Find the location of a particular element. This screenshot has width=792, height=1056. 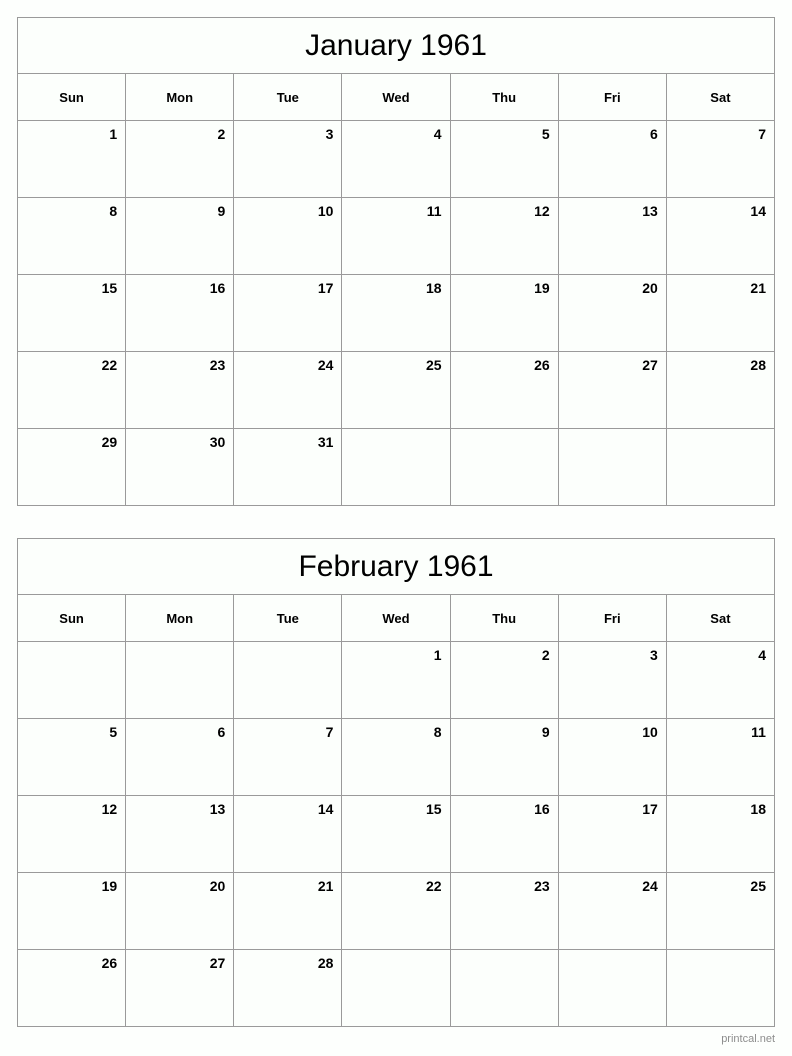

month-title-february: February 1961 is located at coordinates (396, 566).